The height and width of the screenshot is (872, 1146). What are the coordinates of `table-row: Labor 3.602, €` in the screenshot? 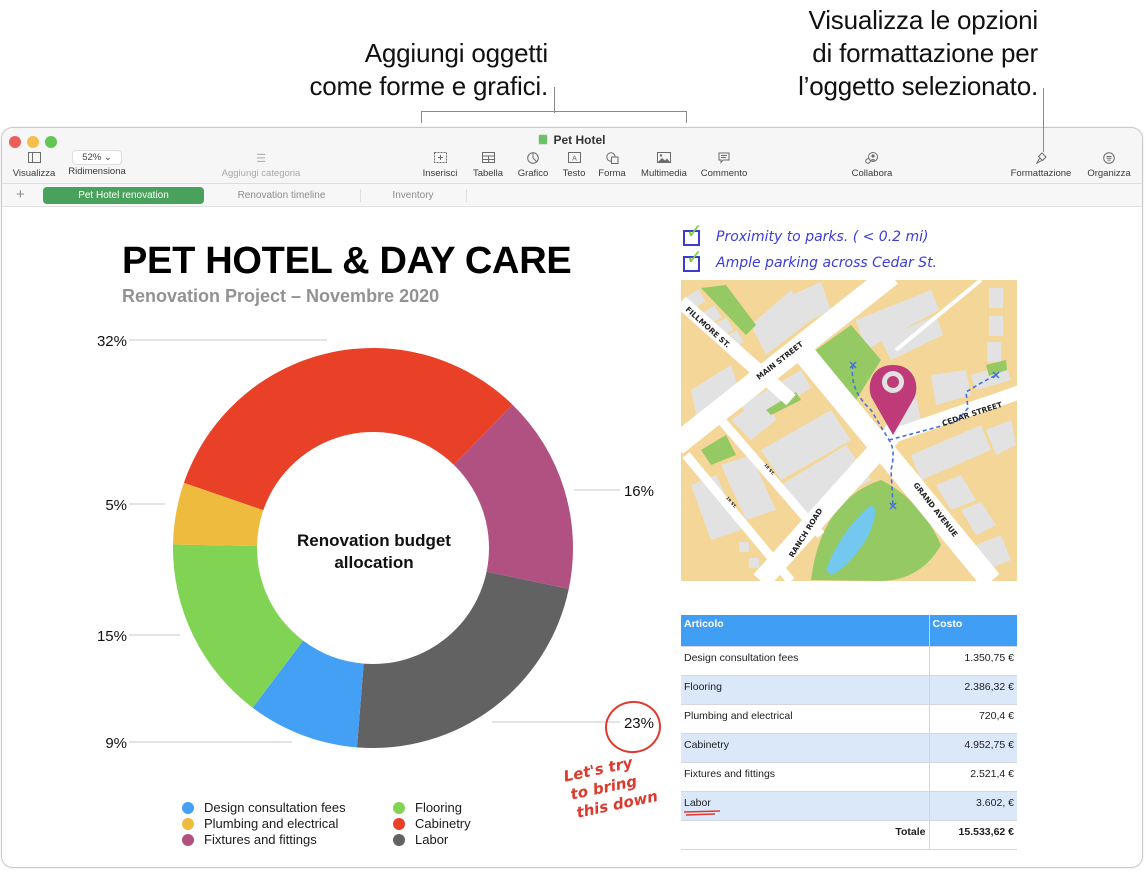 It's located at (849, 806).